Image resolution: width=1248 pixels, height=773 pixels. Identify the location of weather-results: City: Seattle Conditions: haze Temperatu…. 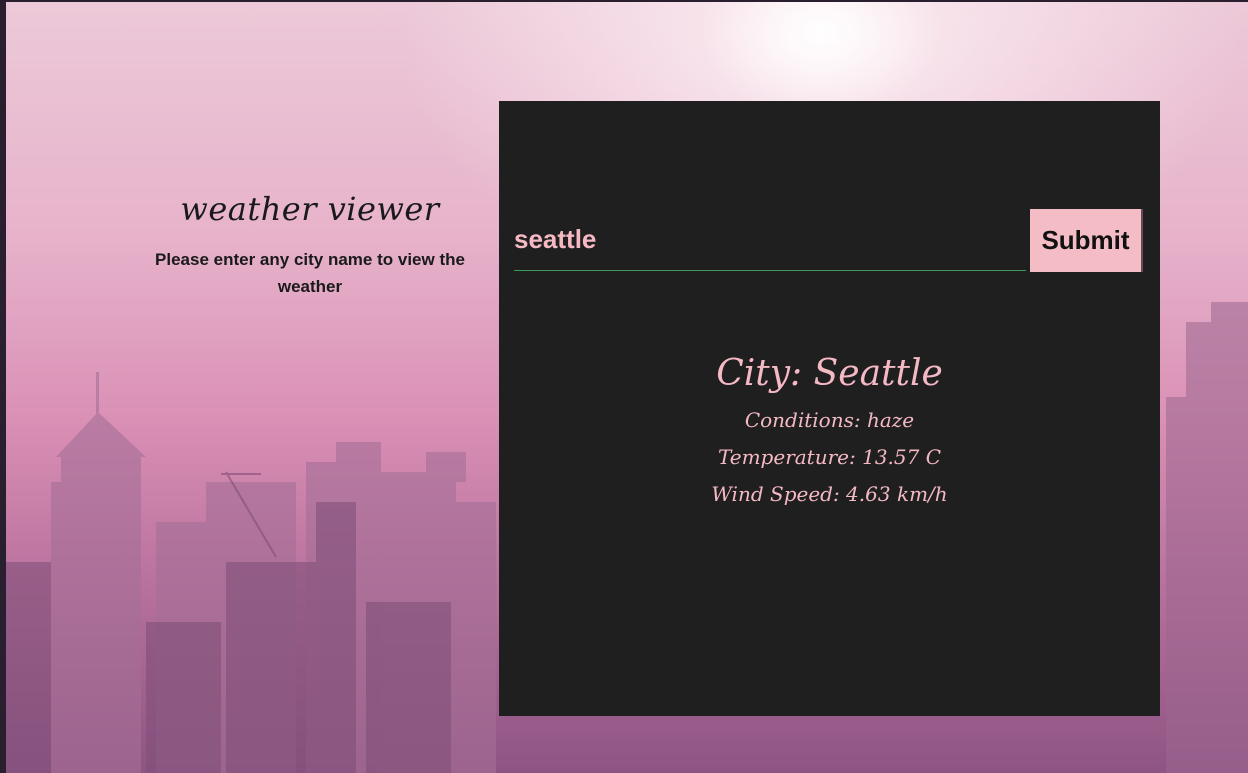
(829, 436).